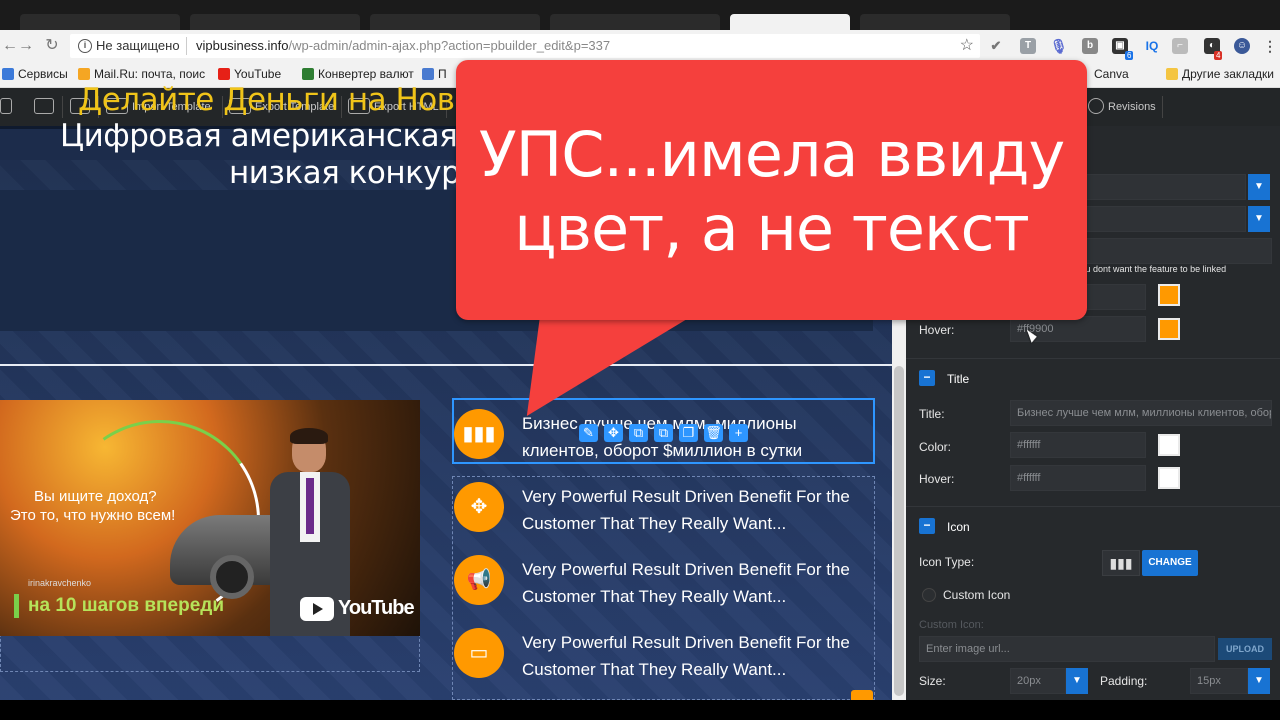  I want to click on bookmark-services: Сервисы, so click(35, 74).